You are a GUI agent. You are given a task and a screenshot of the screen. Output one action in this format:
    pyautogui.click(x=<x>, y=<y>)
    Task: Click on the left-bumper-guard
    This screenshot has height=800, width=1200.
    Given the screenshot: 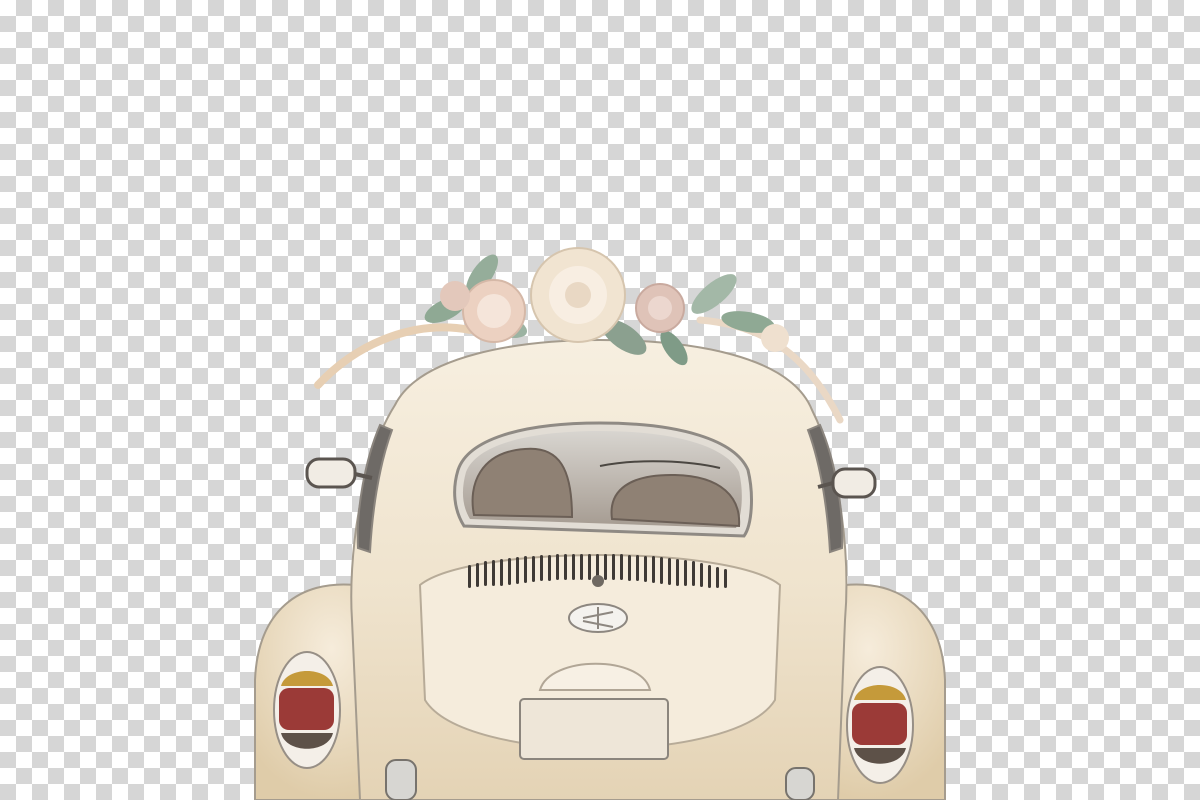 What is the action you would take?
    pyautogui.click(x=401, y=779)
    